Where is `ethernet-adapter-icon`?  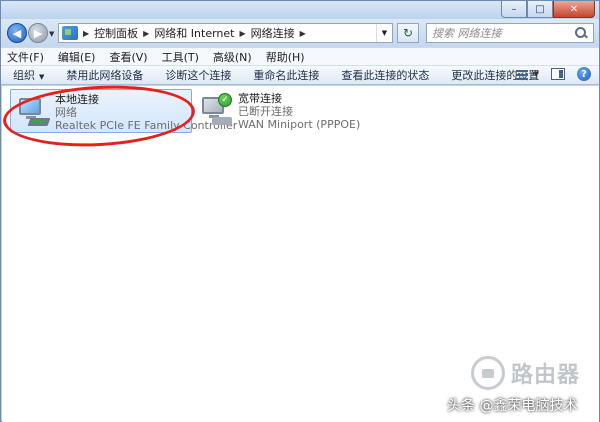
ethernet-adapter-icon is located at coordinates (34, 112).